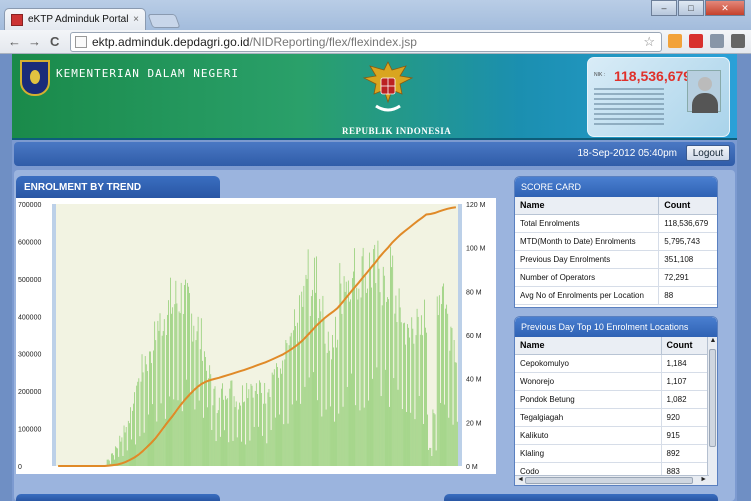  Describe the element at coordinates (708, 153) in the screenshot. I see `logout-button: Logout` at that location.